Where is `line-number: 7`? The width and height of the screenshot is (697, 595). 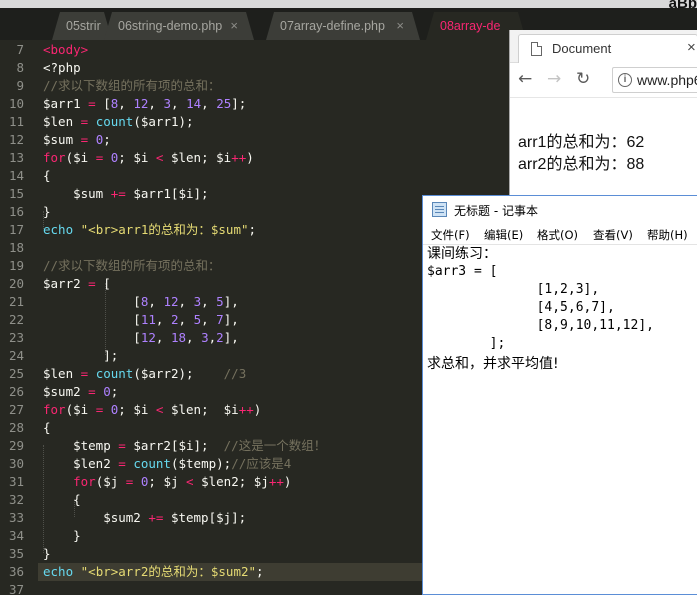
line-number: 7 is located at coordinates (20, 49).